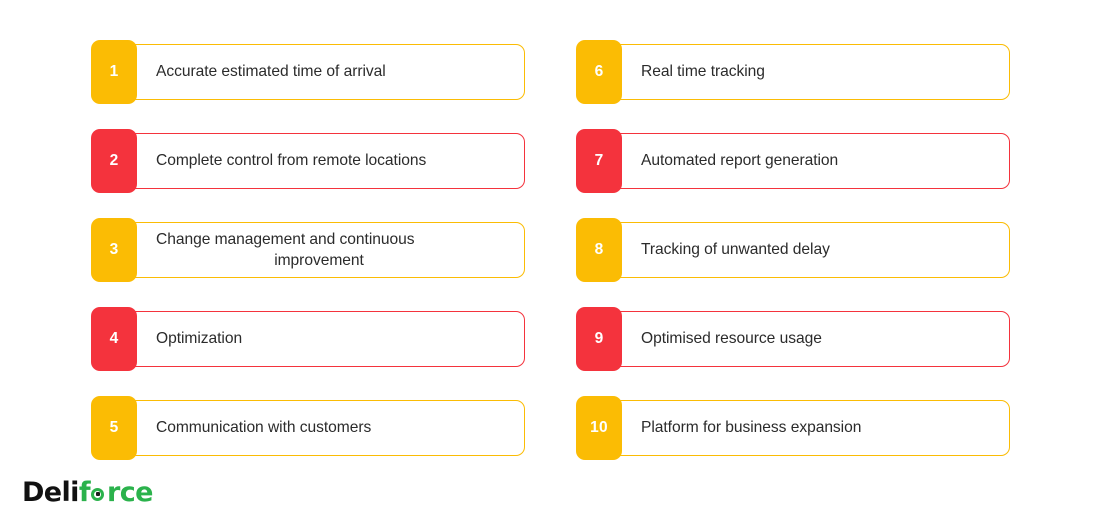  I want to click on feature-label: Optimization, so click(199, 338).